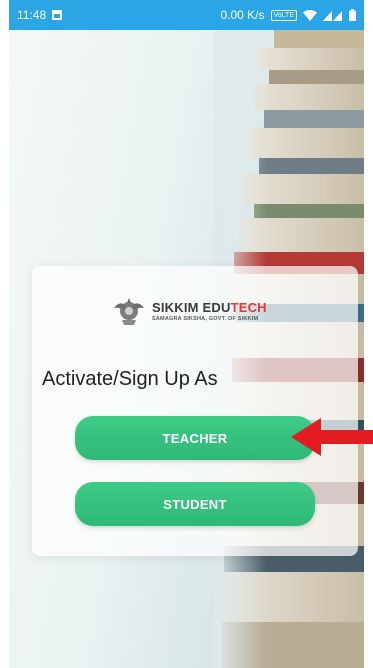 Image resolution: width=373 pixels, height=668 pixels. I want to click on status-right: 0.00 K/s VoLTE, so click(288, 15).